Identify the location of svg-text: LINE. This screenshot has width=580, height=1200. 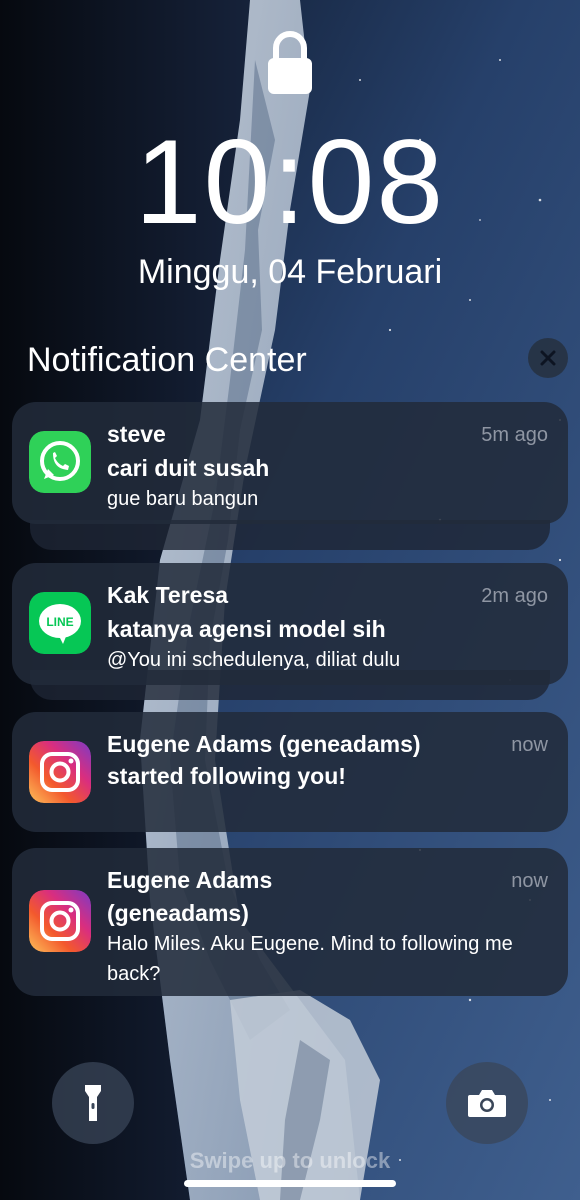
(59, 622).